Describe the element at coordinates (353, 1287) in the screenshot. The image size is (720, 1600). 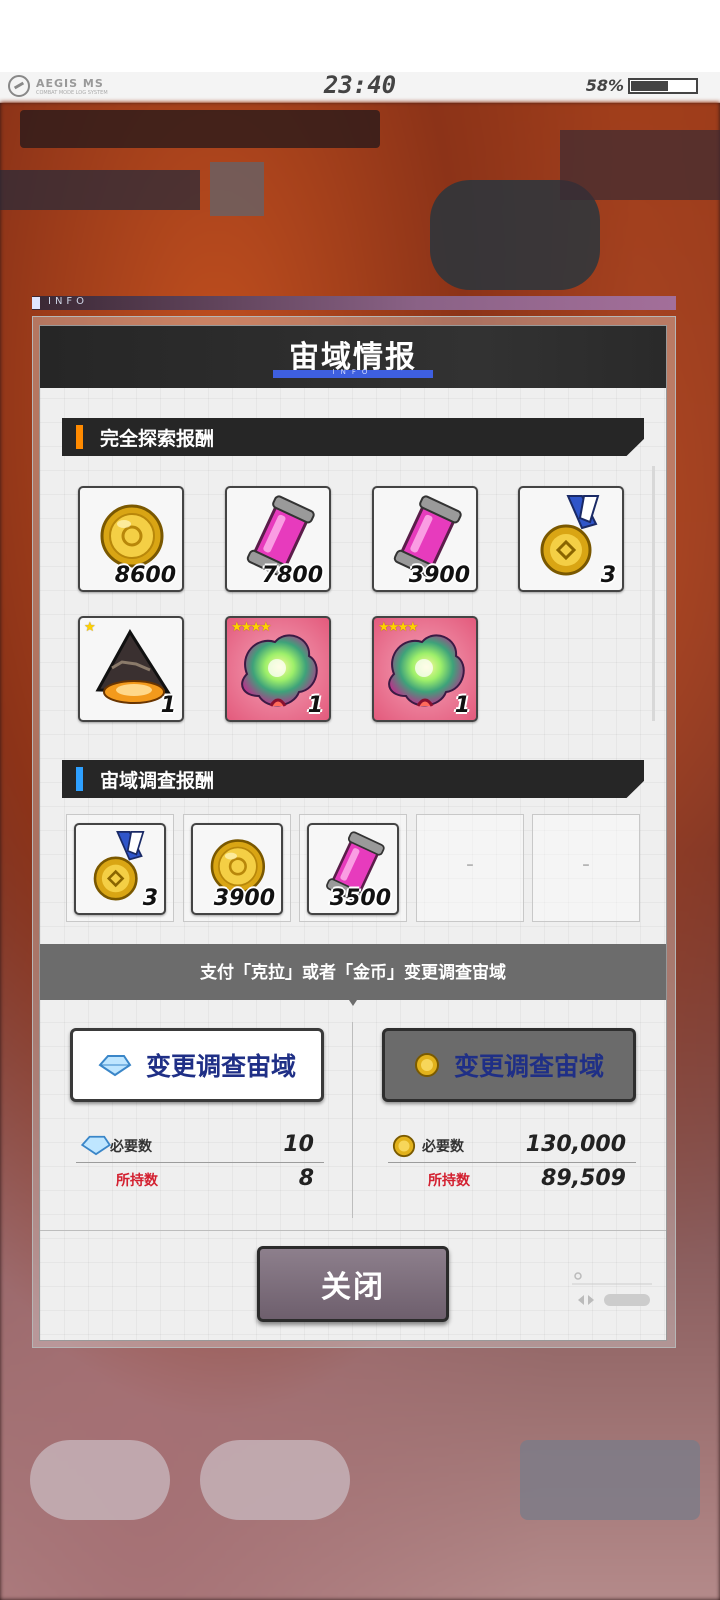
I see `close-label: 关闭` at that location.